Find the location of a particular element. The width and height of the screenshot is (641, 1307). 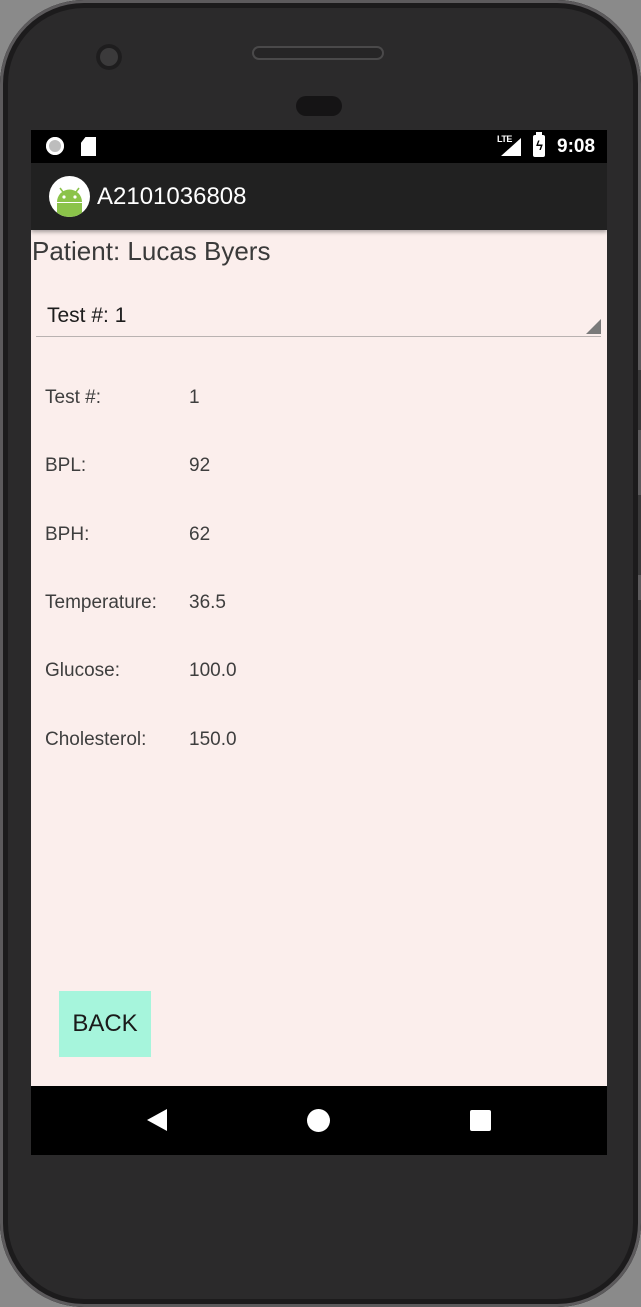

detail-row-temperature: Temperature: 36.5 is located at coordinates (295, 606).